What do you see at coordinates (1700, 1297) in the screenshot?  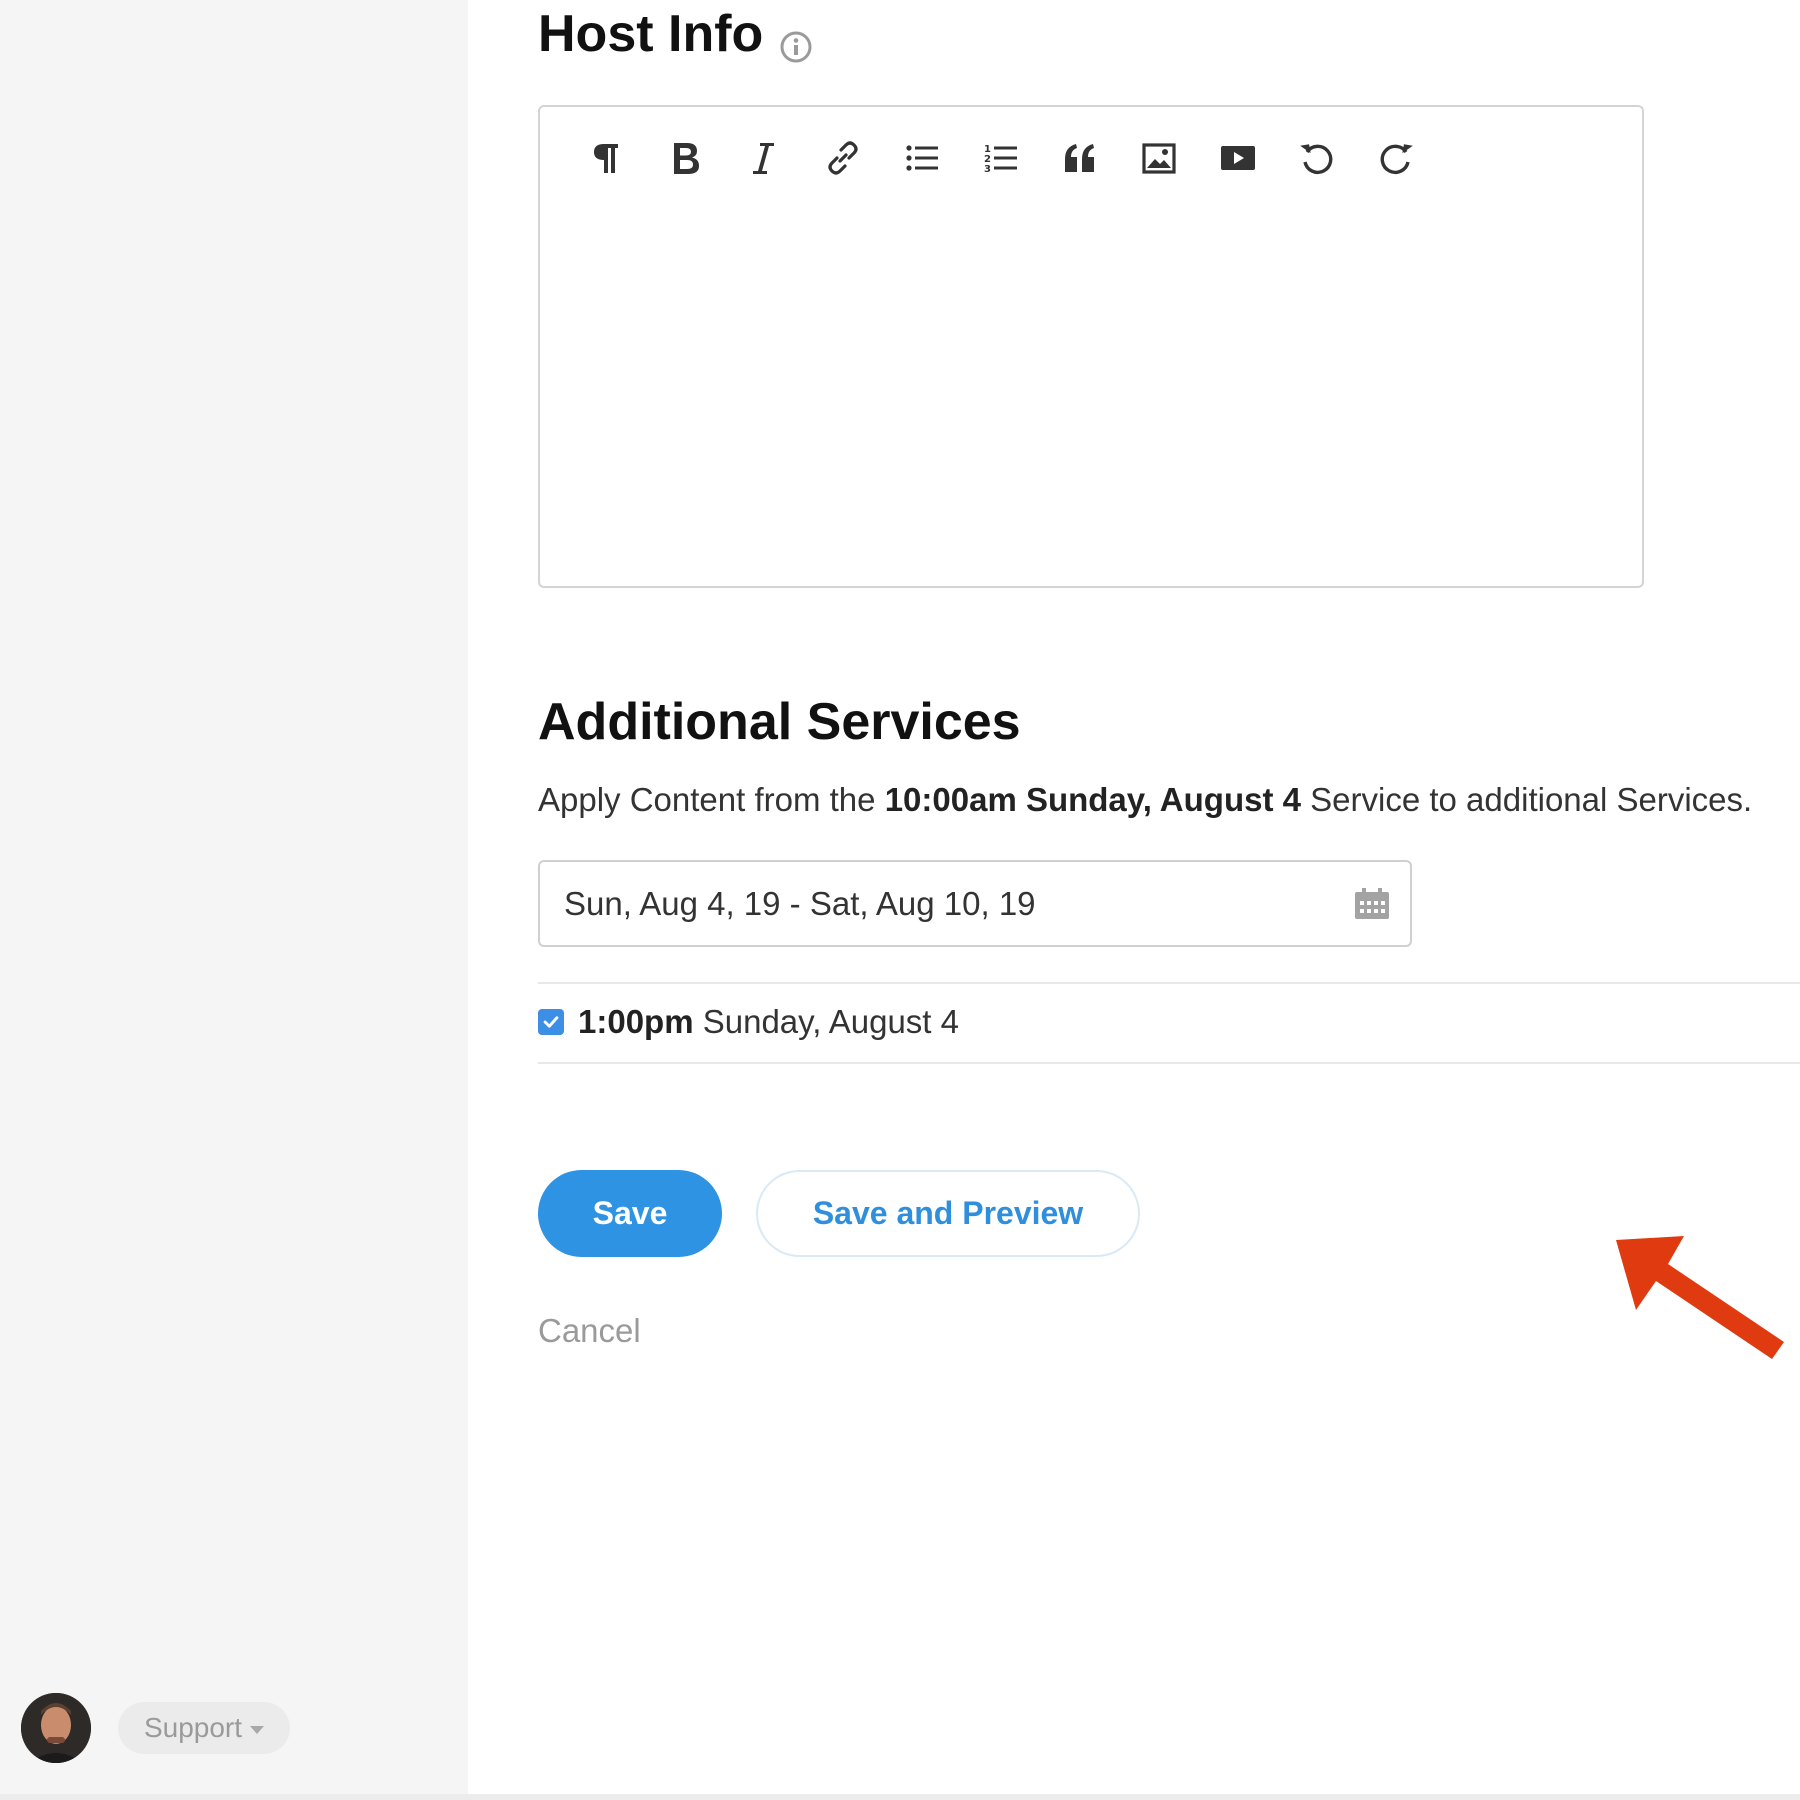 I see `annotation-arrow-icon` at bounding box center [1700, 1297].